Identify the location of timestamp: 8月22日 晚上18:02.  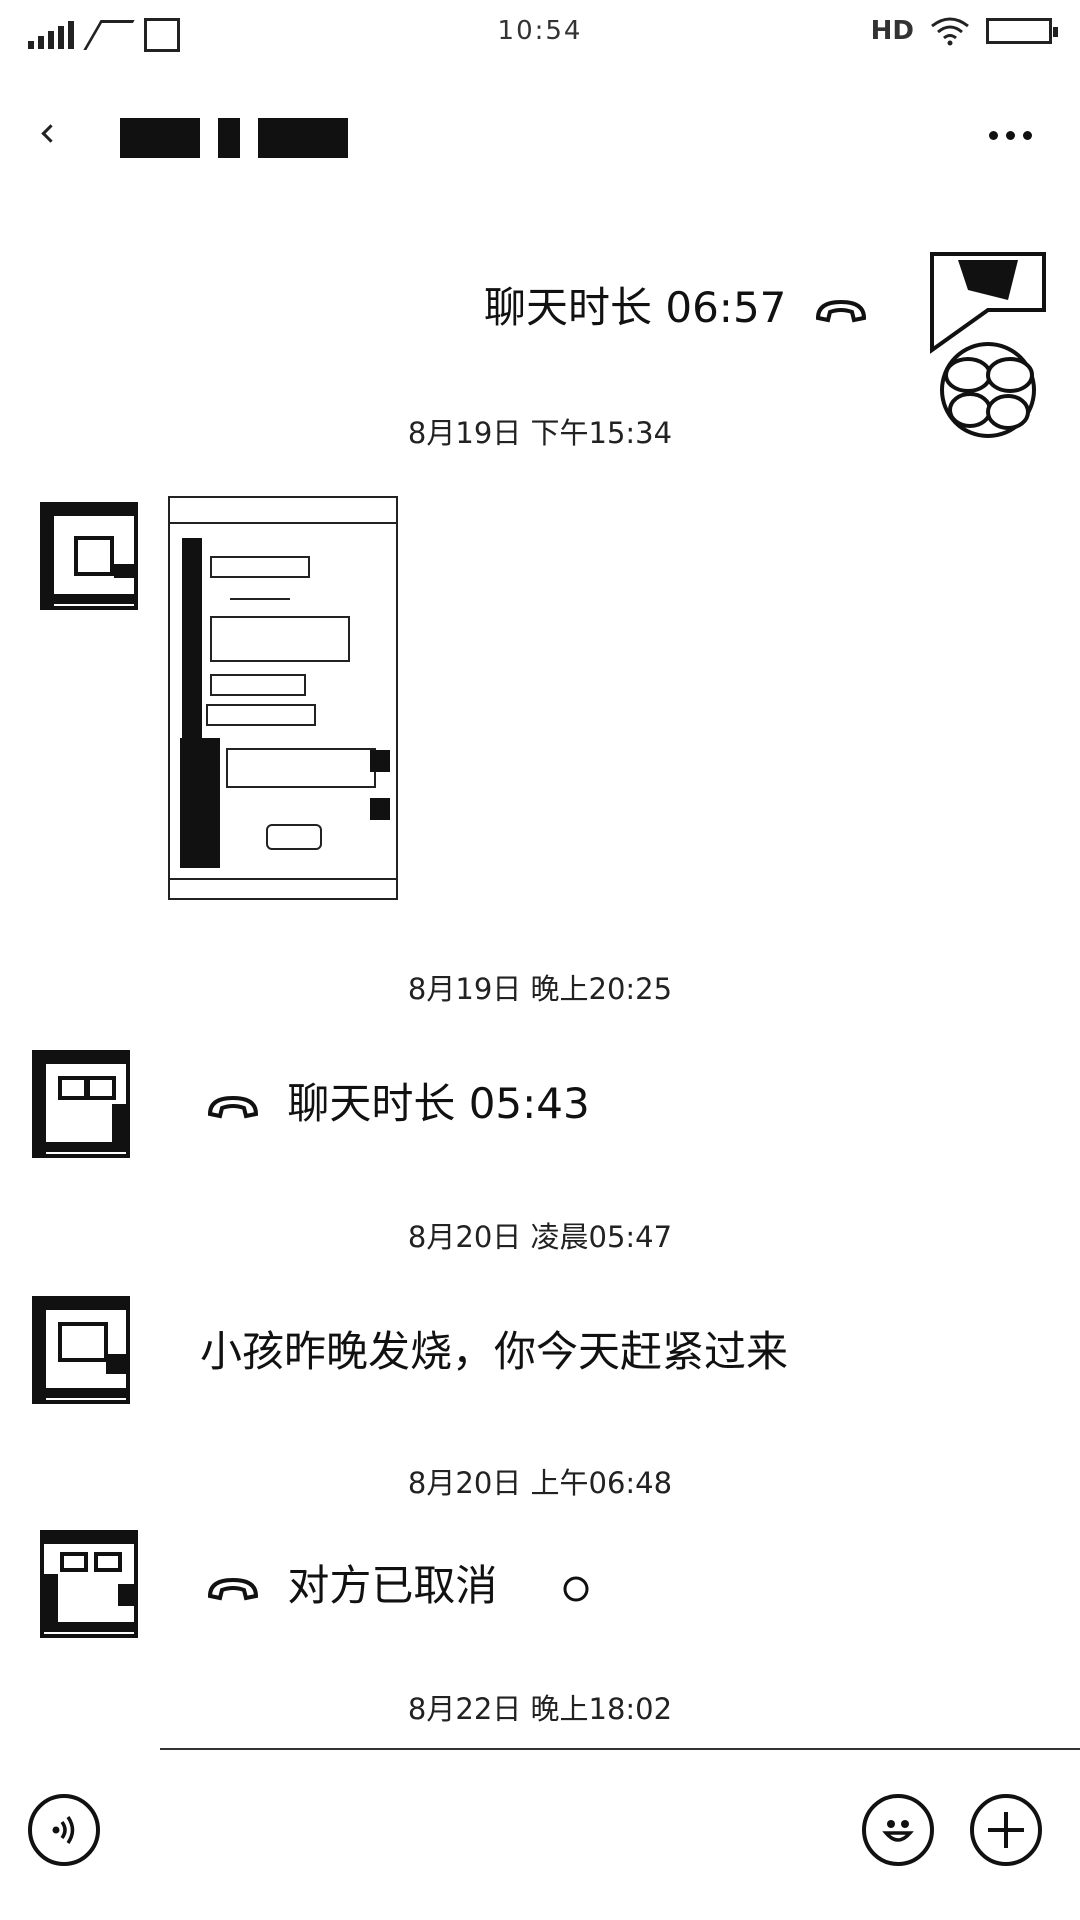
(540, 1709).